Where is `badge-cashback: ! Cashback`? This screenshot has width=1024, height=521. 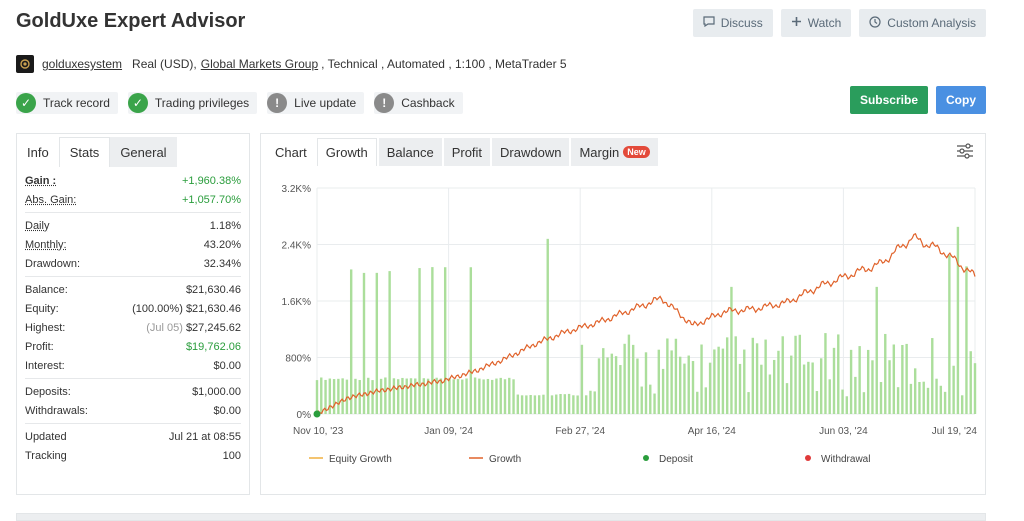
badge-cashback: ! Cashback is located at coordinates (418, 103).